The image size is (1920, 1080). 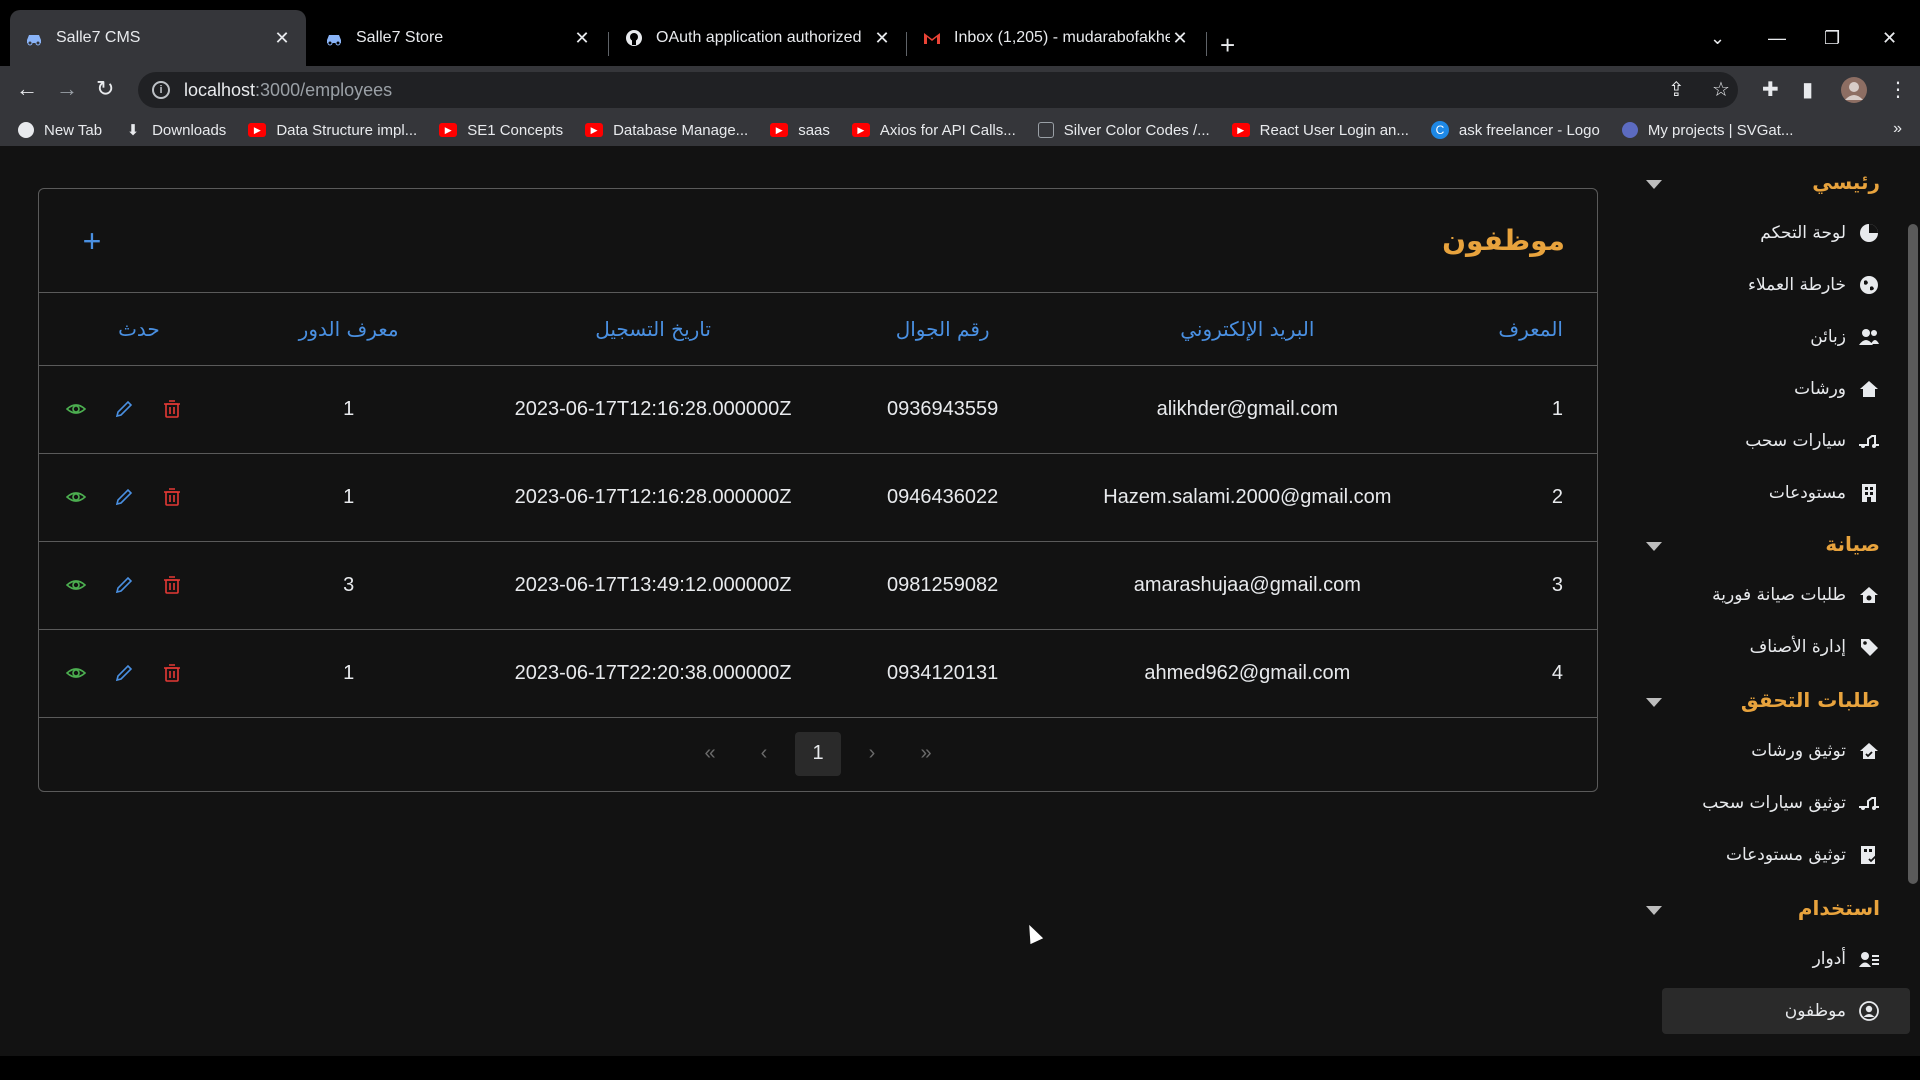 I want to click on bookmark-item: ▶ SE1 Concepts, so click(x=501, y=130).